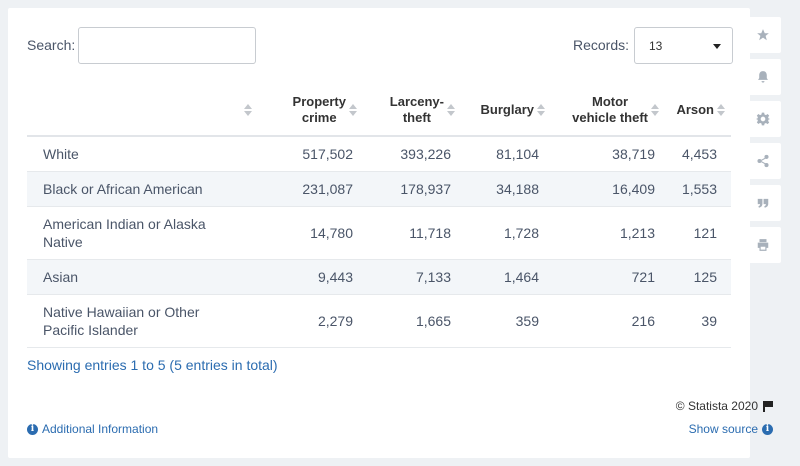  Describe the element at coordinates (501, 110) in the screenshot. I see `column-header-burglary: Burglary` at that location.